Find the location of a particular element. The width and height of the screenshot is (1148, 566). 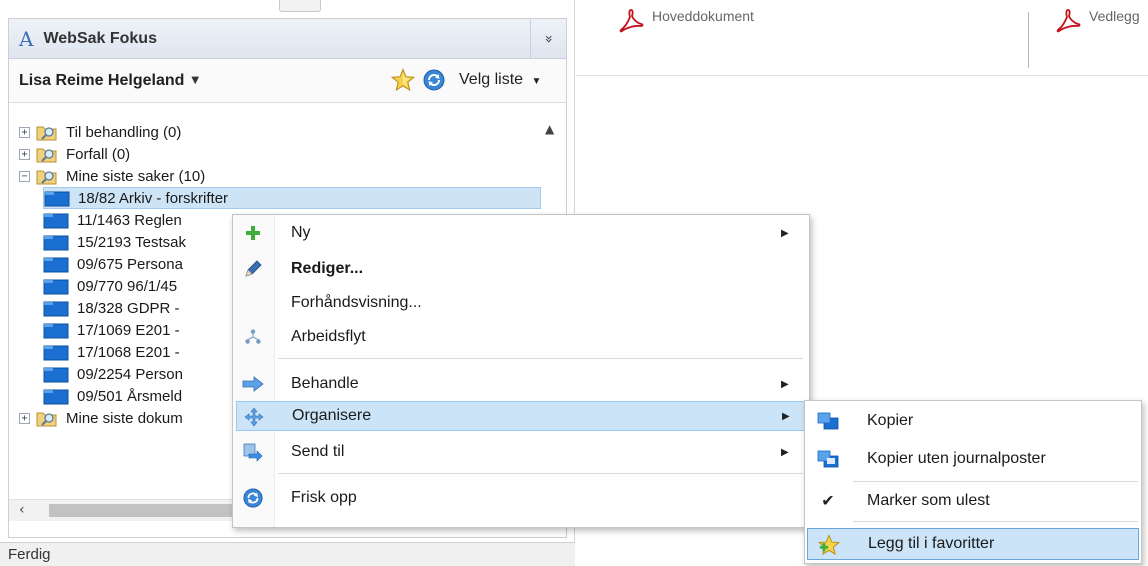

menu-item-arbeidsflyt: Arbeidsflyt is located at coordinates (521, 337).